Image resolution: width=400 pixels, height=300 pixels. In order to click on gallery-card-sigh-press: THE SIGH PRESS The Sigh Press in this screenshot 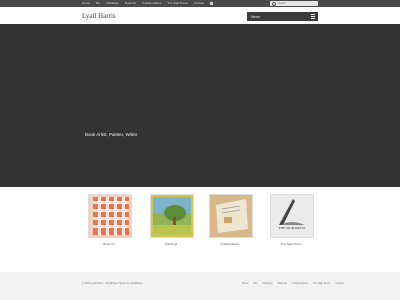, I will do `click(292, 220)`.